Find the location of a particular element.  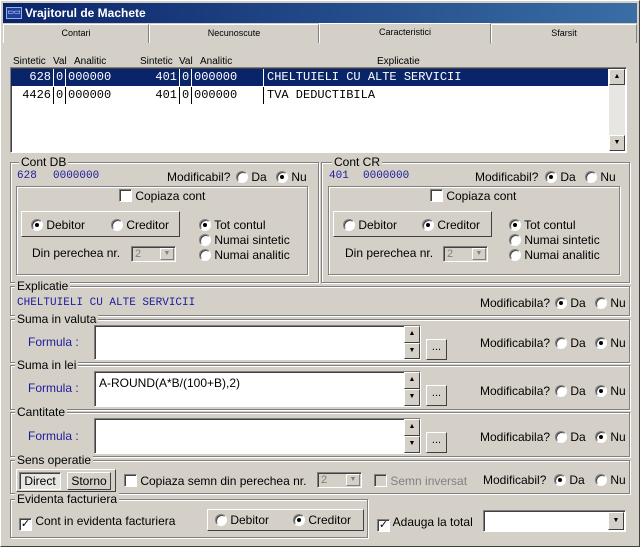

sens-nu-radio: Nu is located at coordinates (610, 480).